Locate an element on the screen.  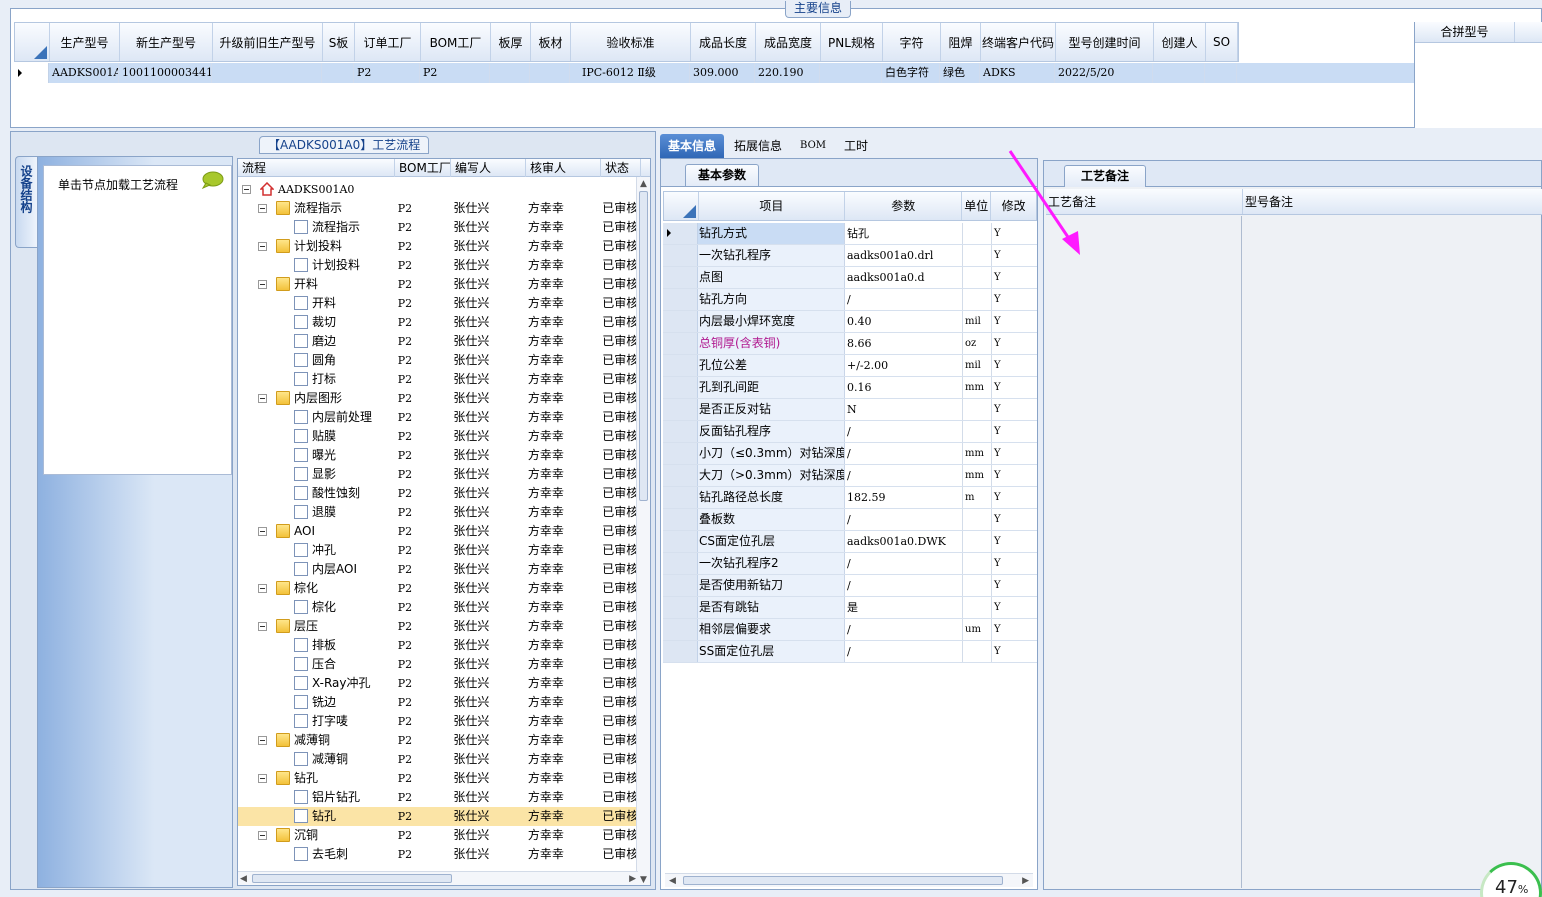
scroll-up-icon: ▲ is located at coordinates (643, 184).